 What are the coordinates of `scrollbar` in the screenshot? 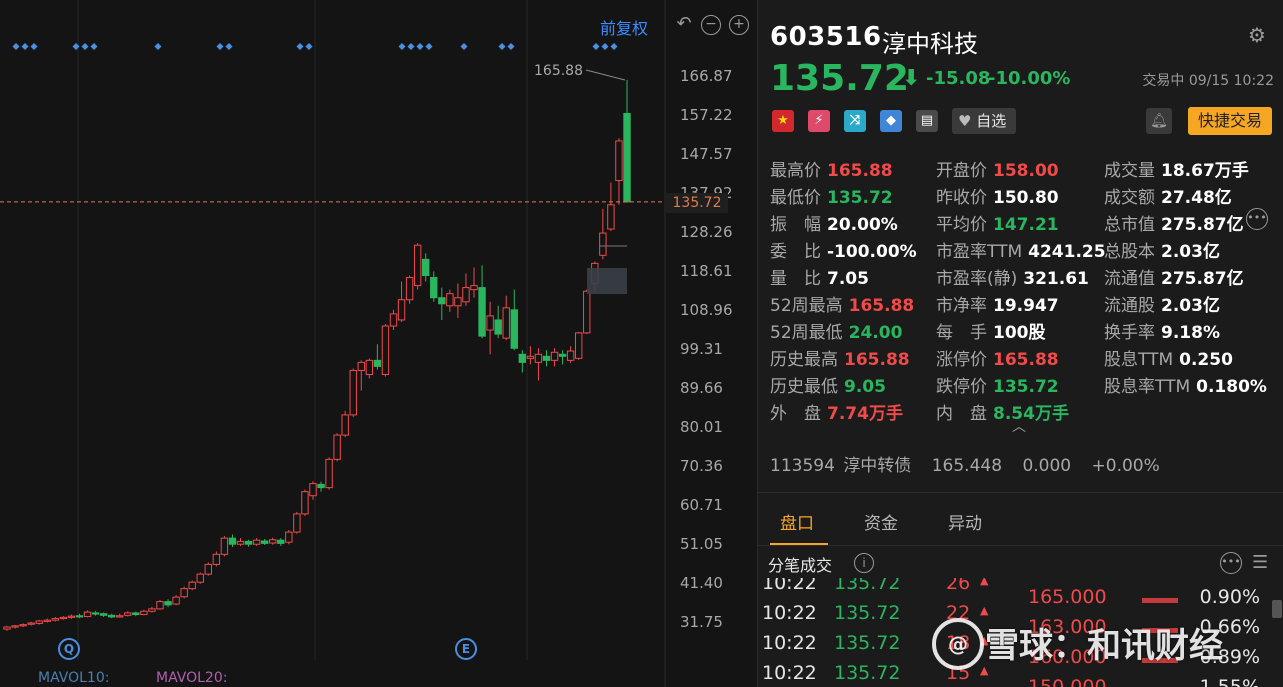 It's located at (1277, 609).